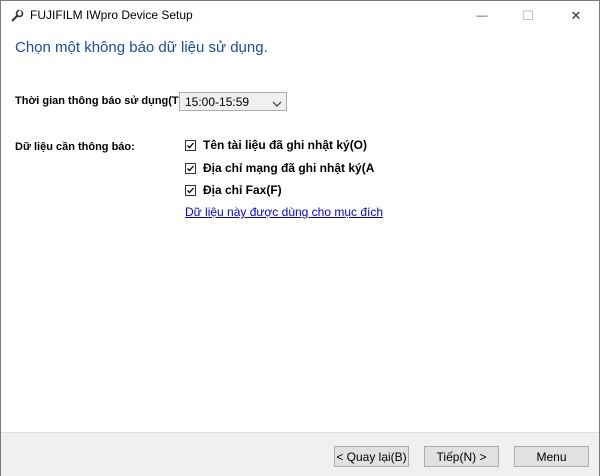  What do you see at coordinates (300, 15) in the screenshot?
I see `title-bar: FUJIFILM IWpro Device Setup — ☐ ✕` at bounding box center [300, 15].